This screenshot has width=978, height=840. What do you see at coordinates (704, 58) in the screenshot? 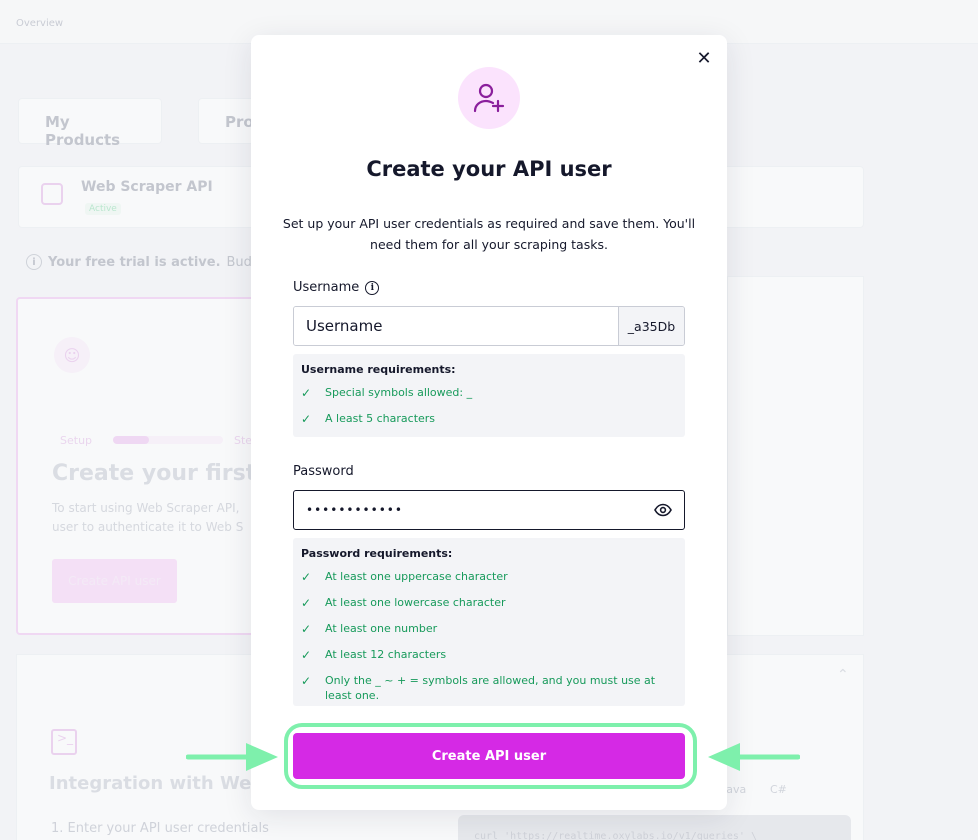
I see `close-icon: ✕` at bounding box center [704, 58].